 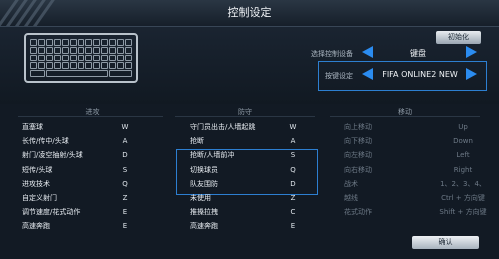 What do you see at coordinates (125, 141) in the screenshot?
I see `attack-key-value: A` at bounding box center [125, 141].